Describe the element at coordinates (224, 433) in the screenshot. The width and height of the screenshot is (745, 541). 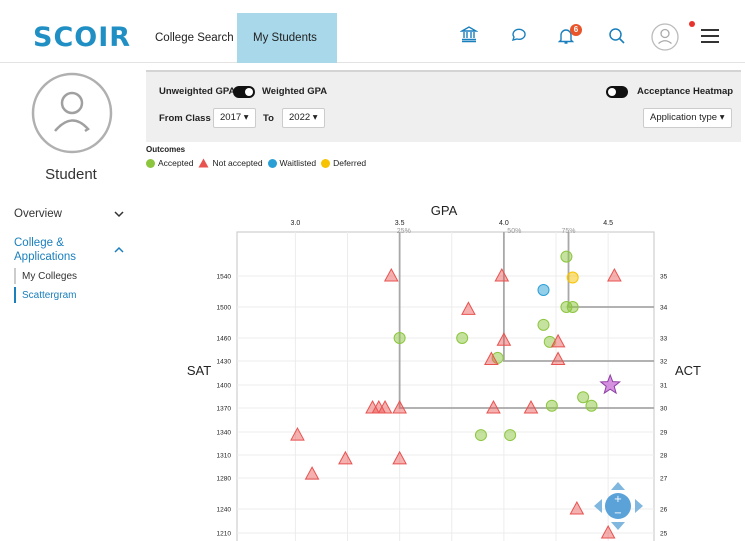
I see `sat-tick-label: 1340` at that location.